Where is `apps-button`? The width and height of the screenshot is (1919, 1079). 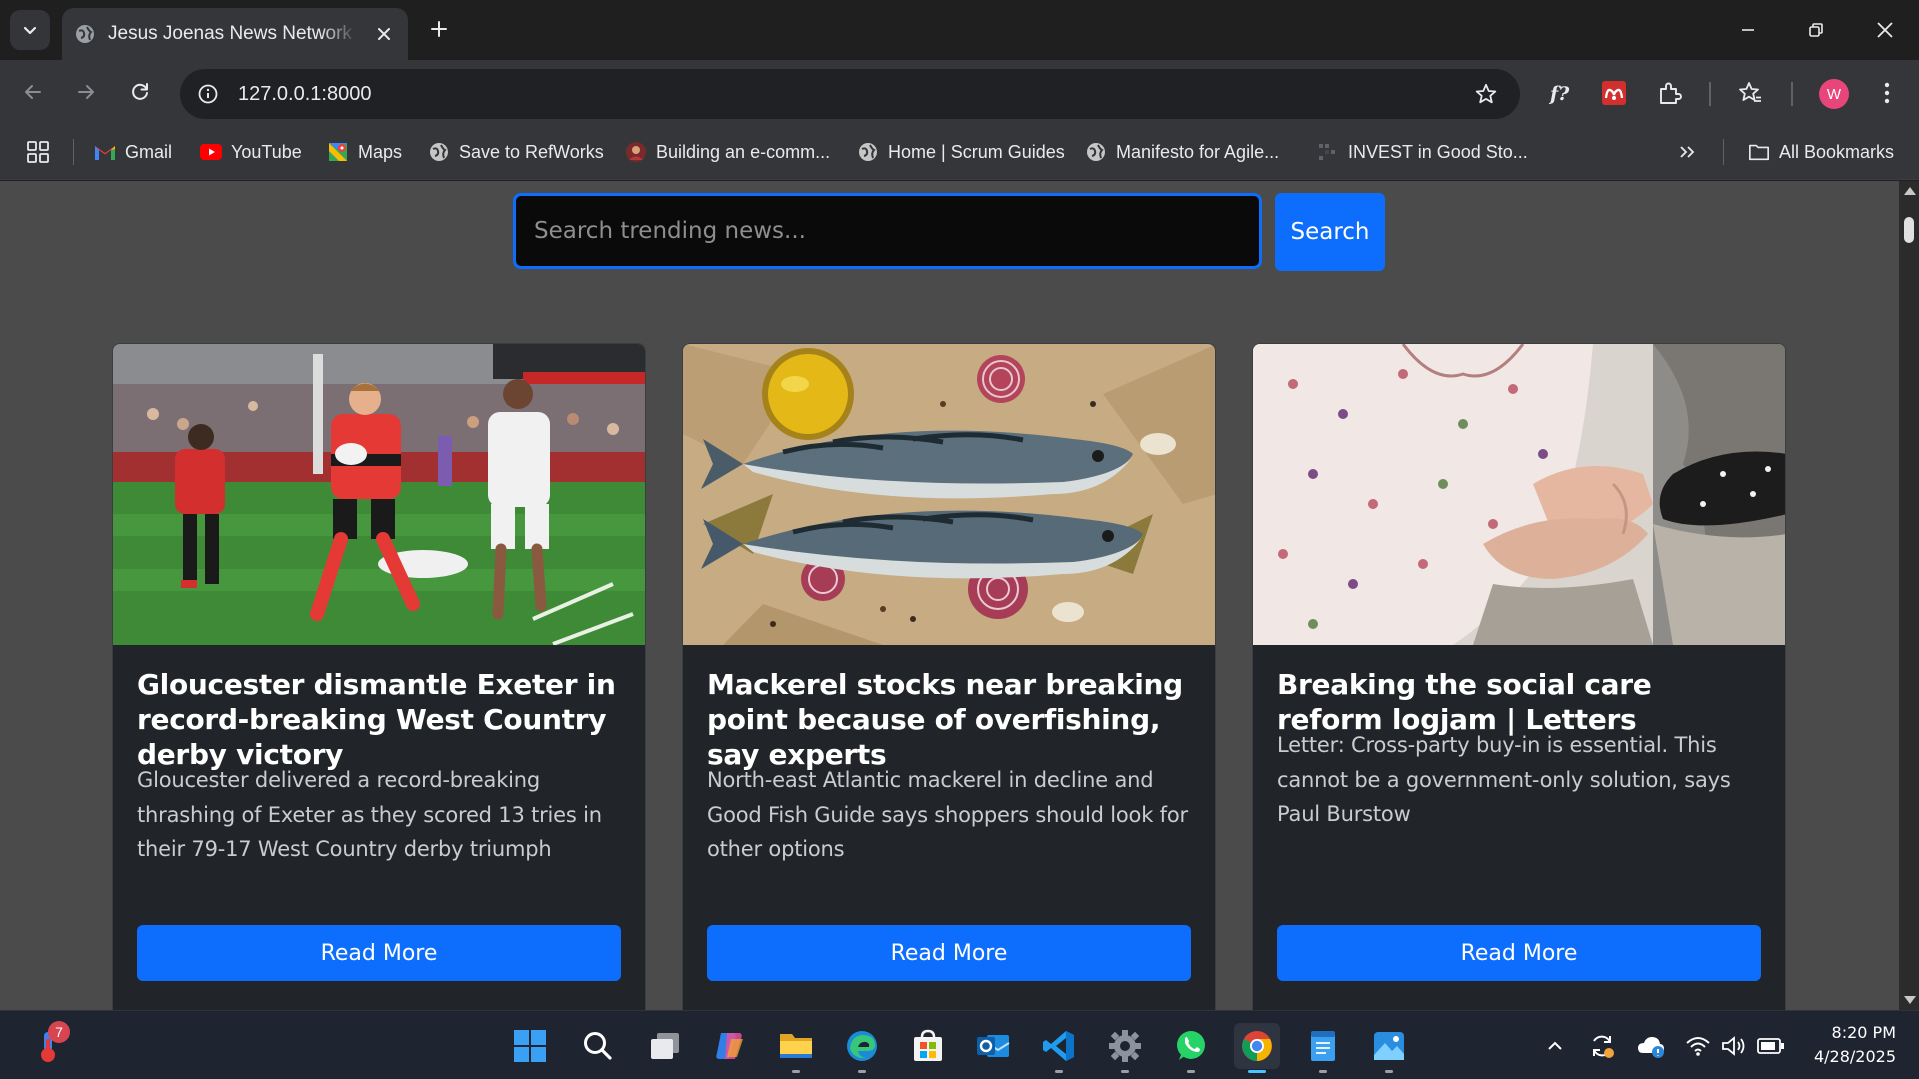 apps-button is located at coordinates (38, 152).